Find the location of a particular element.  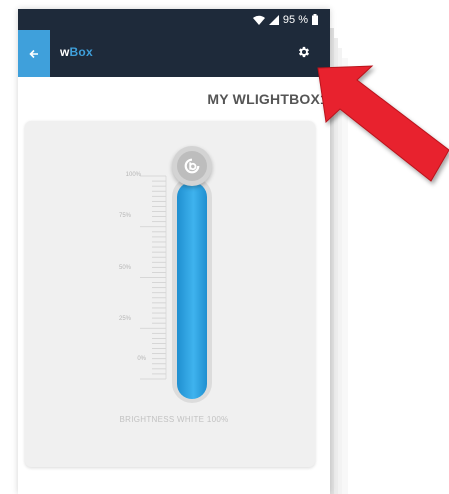

app-title-prefix: w is located at coordinates (65, 52).